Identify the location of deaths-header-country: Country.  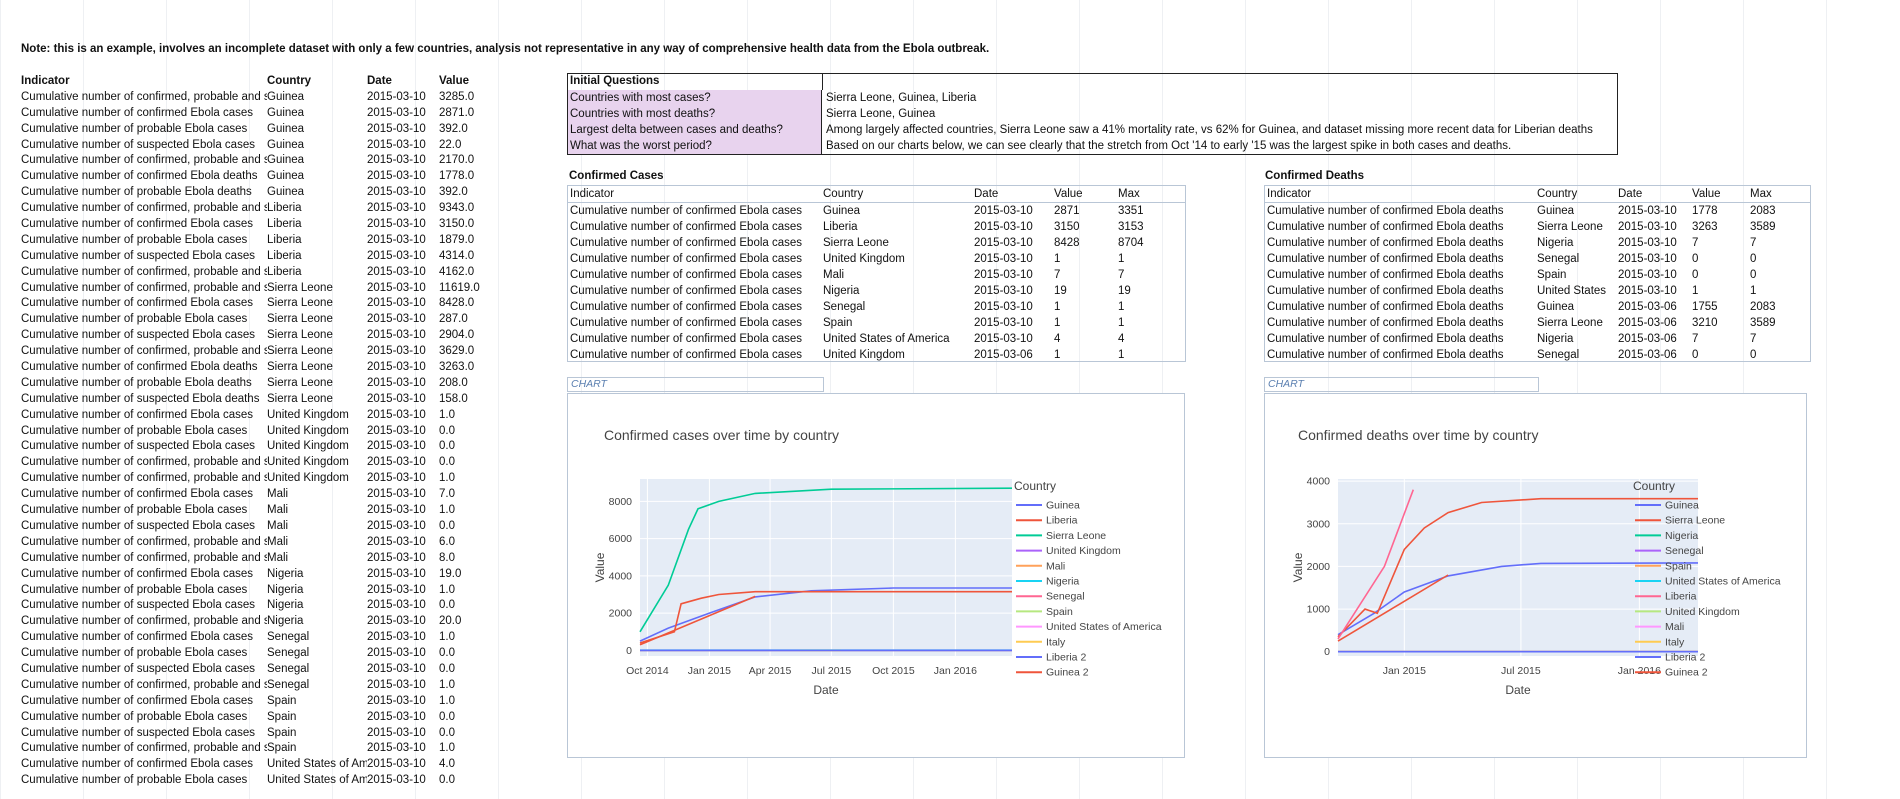
(1557, 194).